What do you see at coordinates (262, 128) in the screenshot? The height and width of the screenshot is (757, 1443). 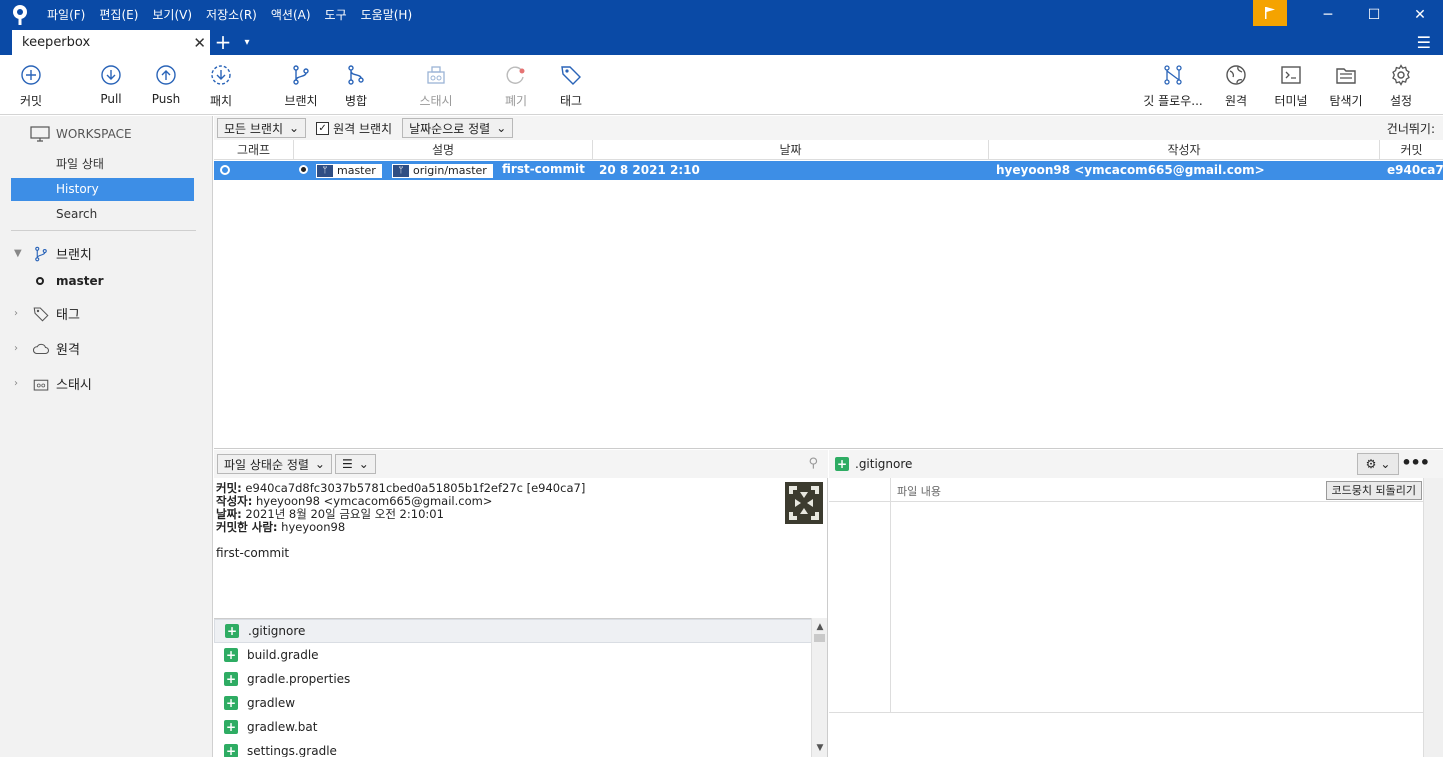 I see `branch-filter-dropdown: 모든 브랜치 ⌄` at bounding box center [262, 128].